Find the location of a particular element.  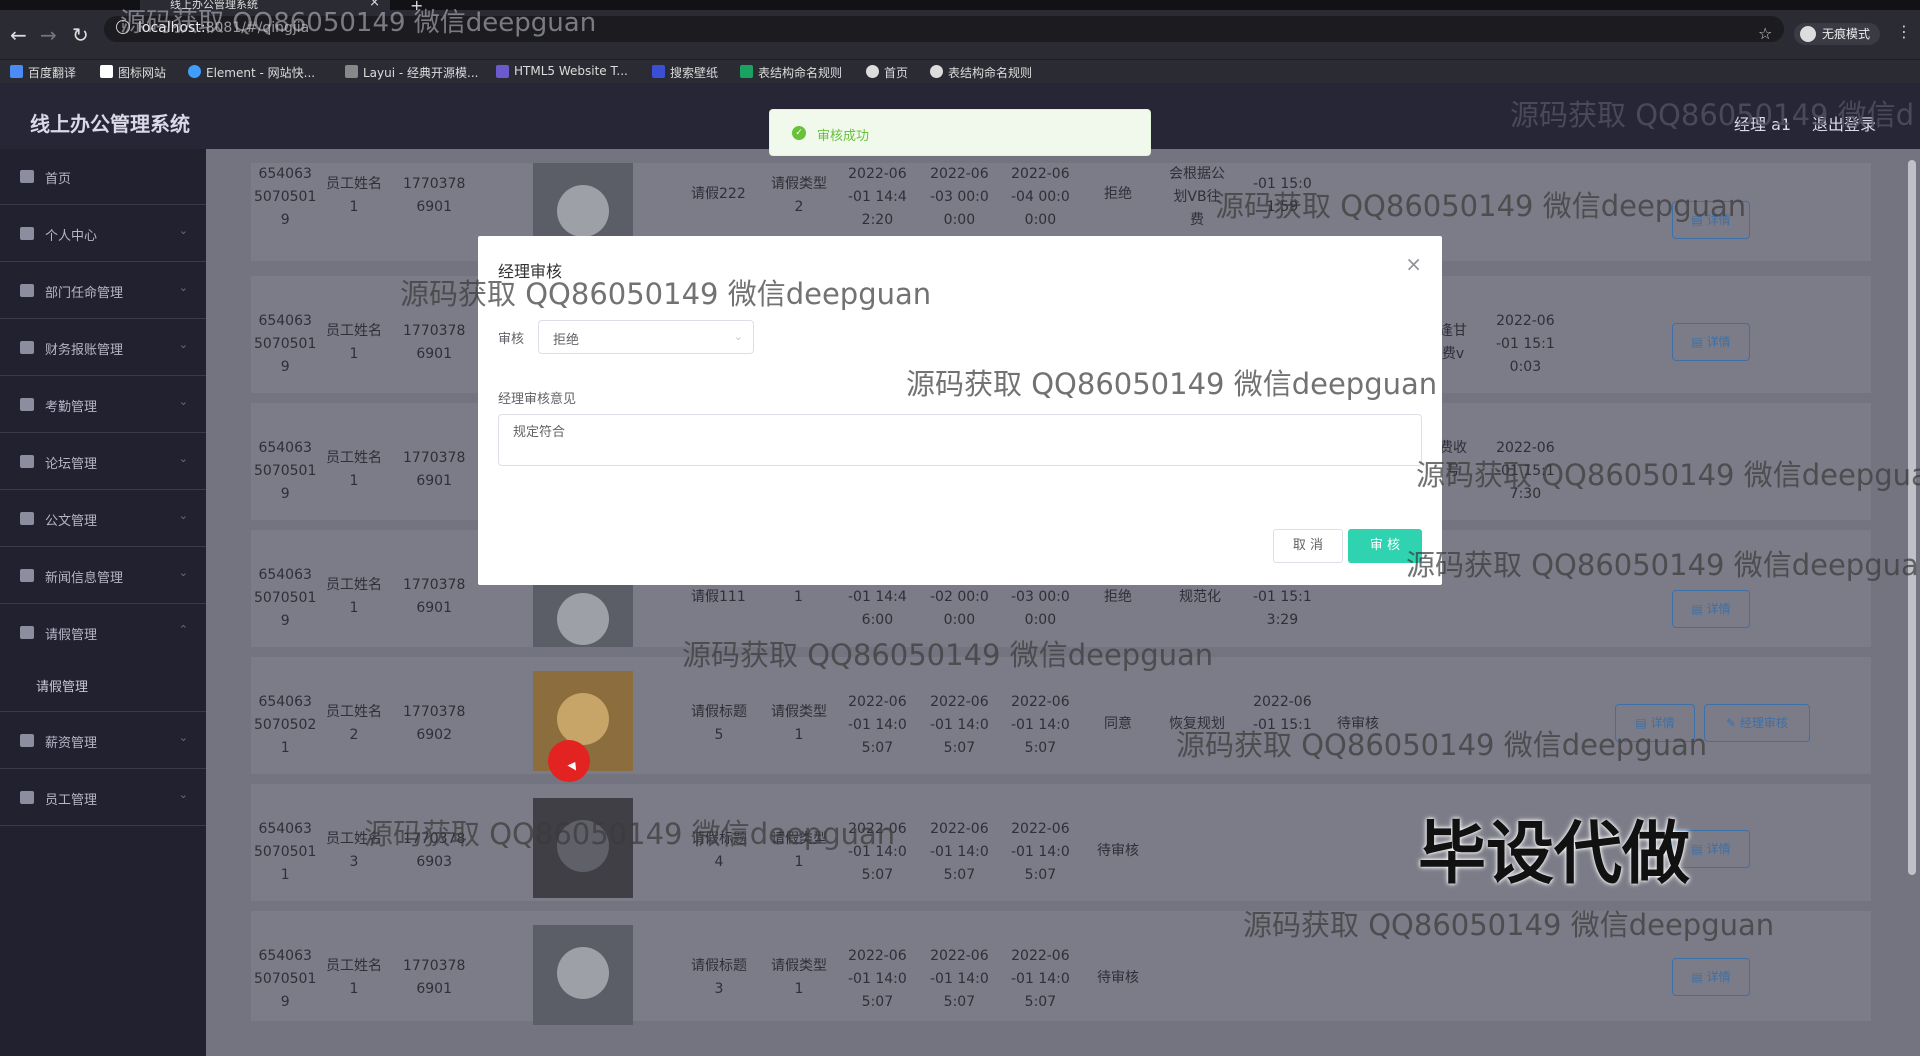

app-title: 线上办公管理系统 is located at coordinates (110, 124).